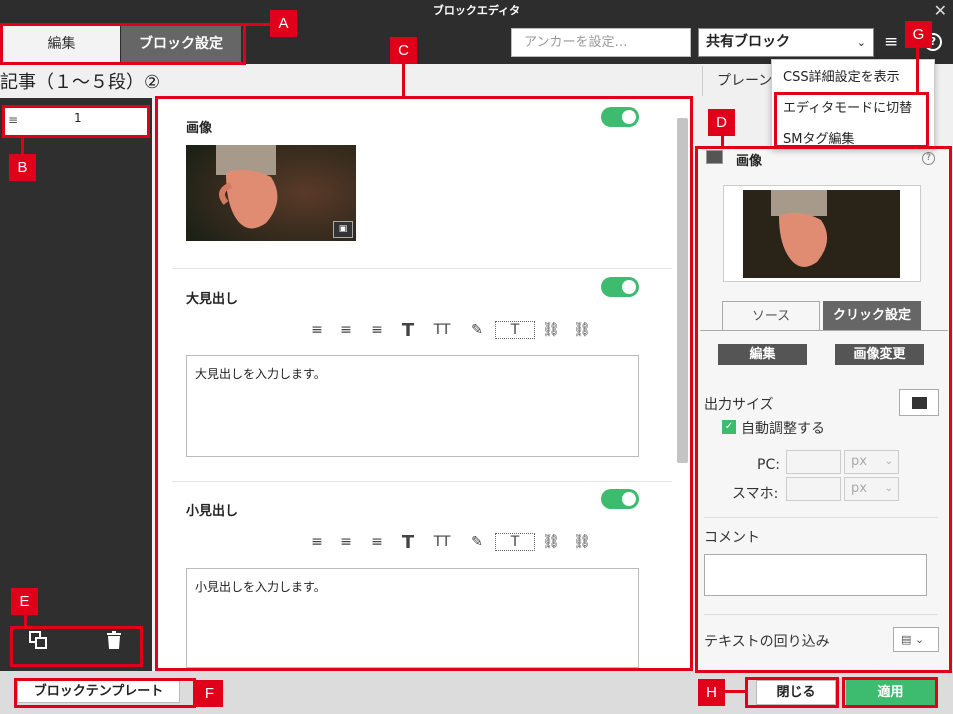 The image size is (953, 714). I want to click on callout-label-b: B, so click(22, 167).